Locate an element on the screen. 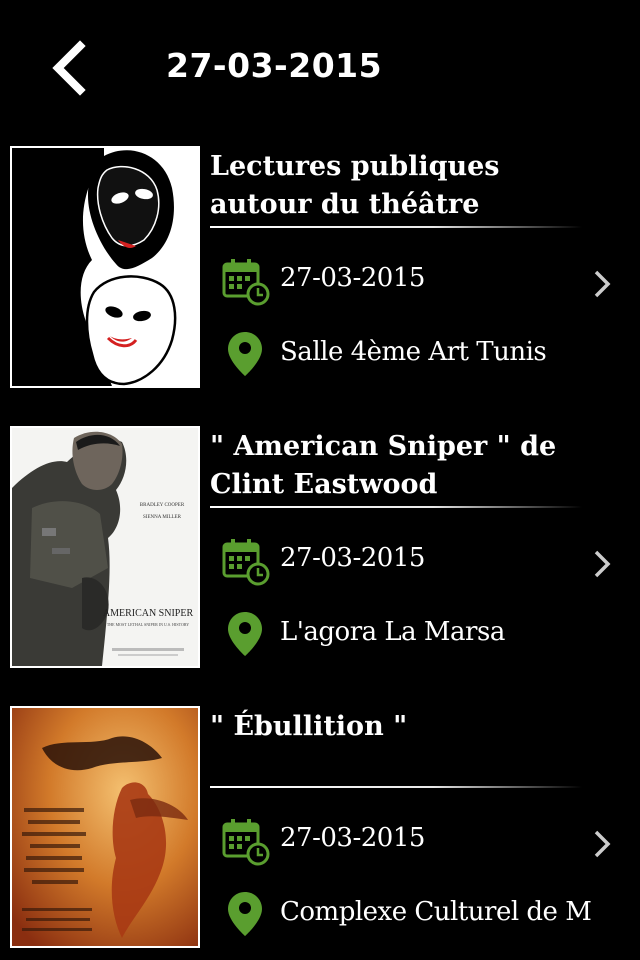  event-title: Lectures publiques autour du théâtre is located at coordinates (420, 186).